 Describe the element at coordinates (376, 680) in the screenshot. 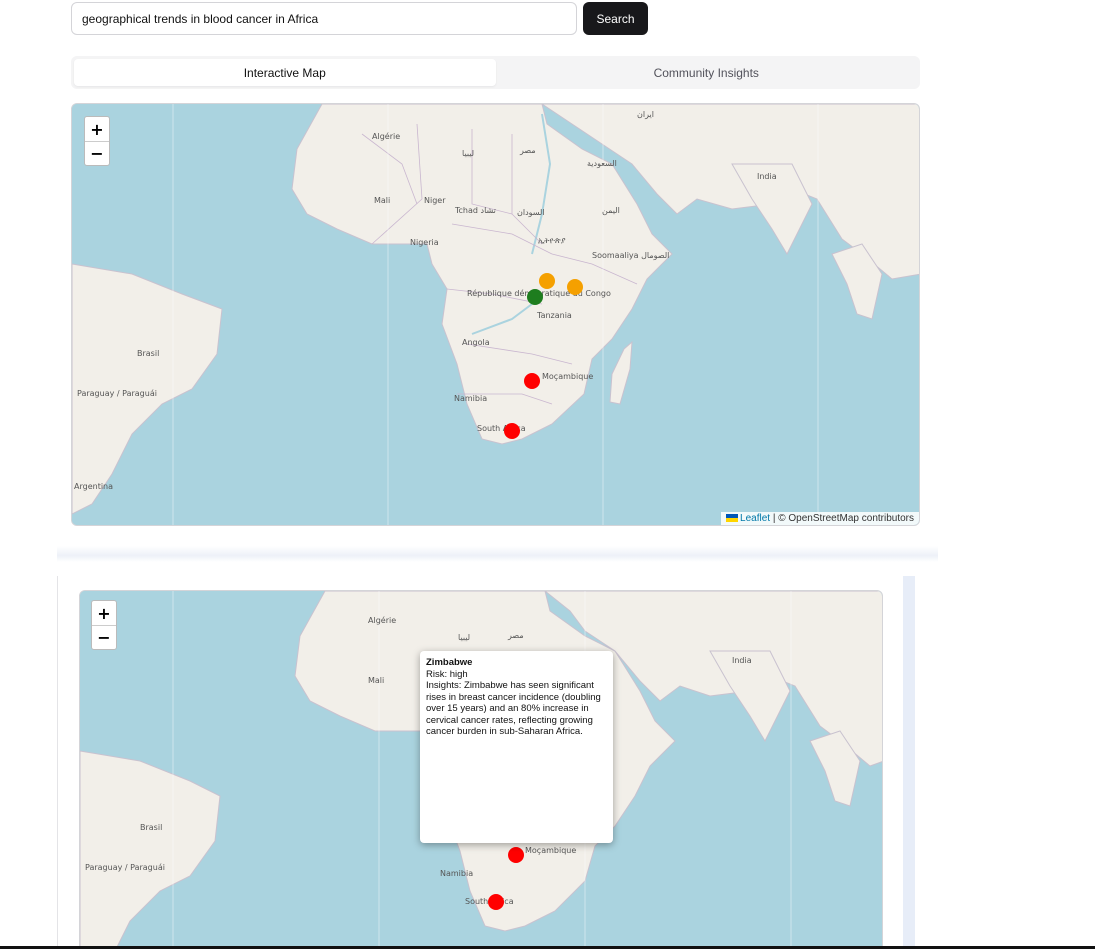

I see `label-mali-2: Mali` at that location.